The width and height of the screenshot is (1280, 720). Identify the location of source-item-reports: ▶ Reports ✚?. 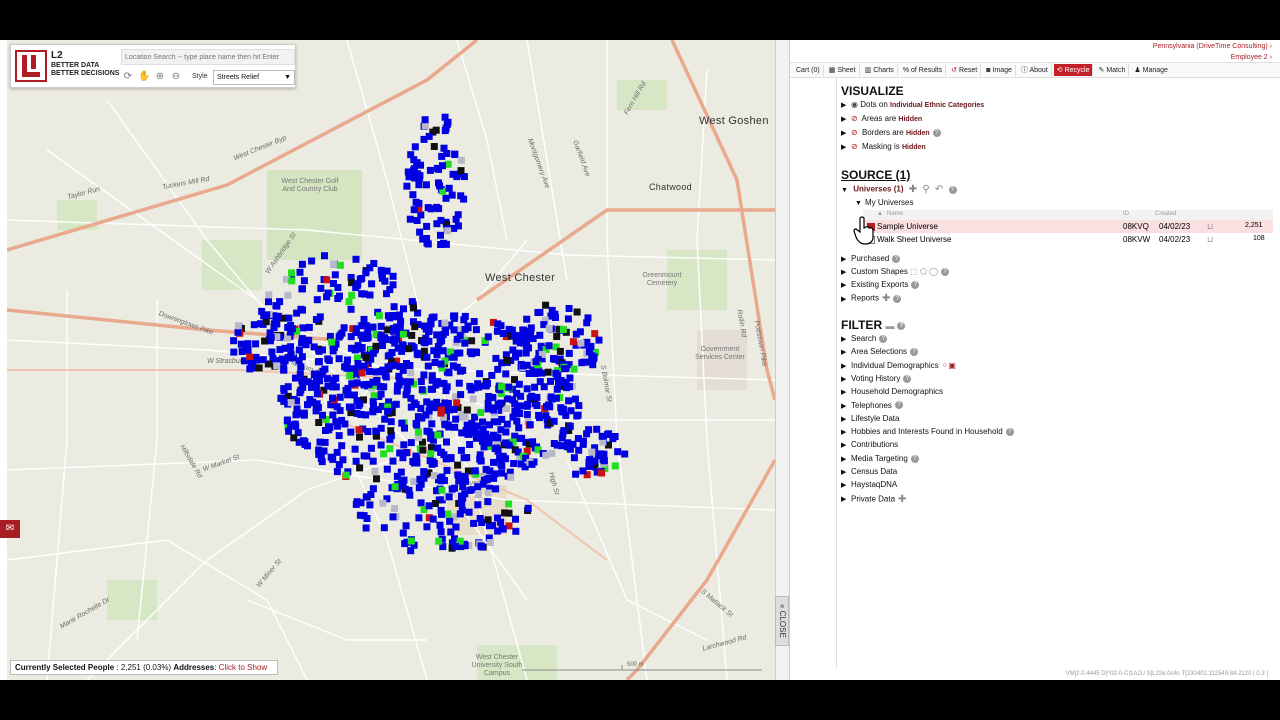
(871, 298).